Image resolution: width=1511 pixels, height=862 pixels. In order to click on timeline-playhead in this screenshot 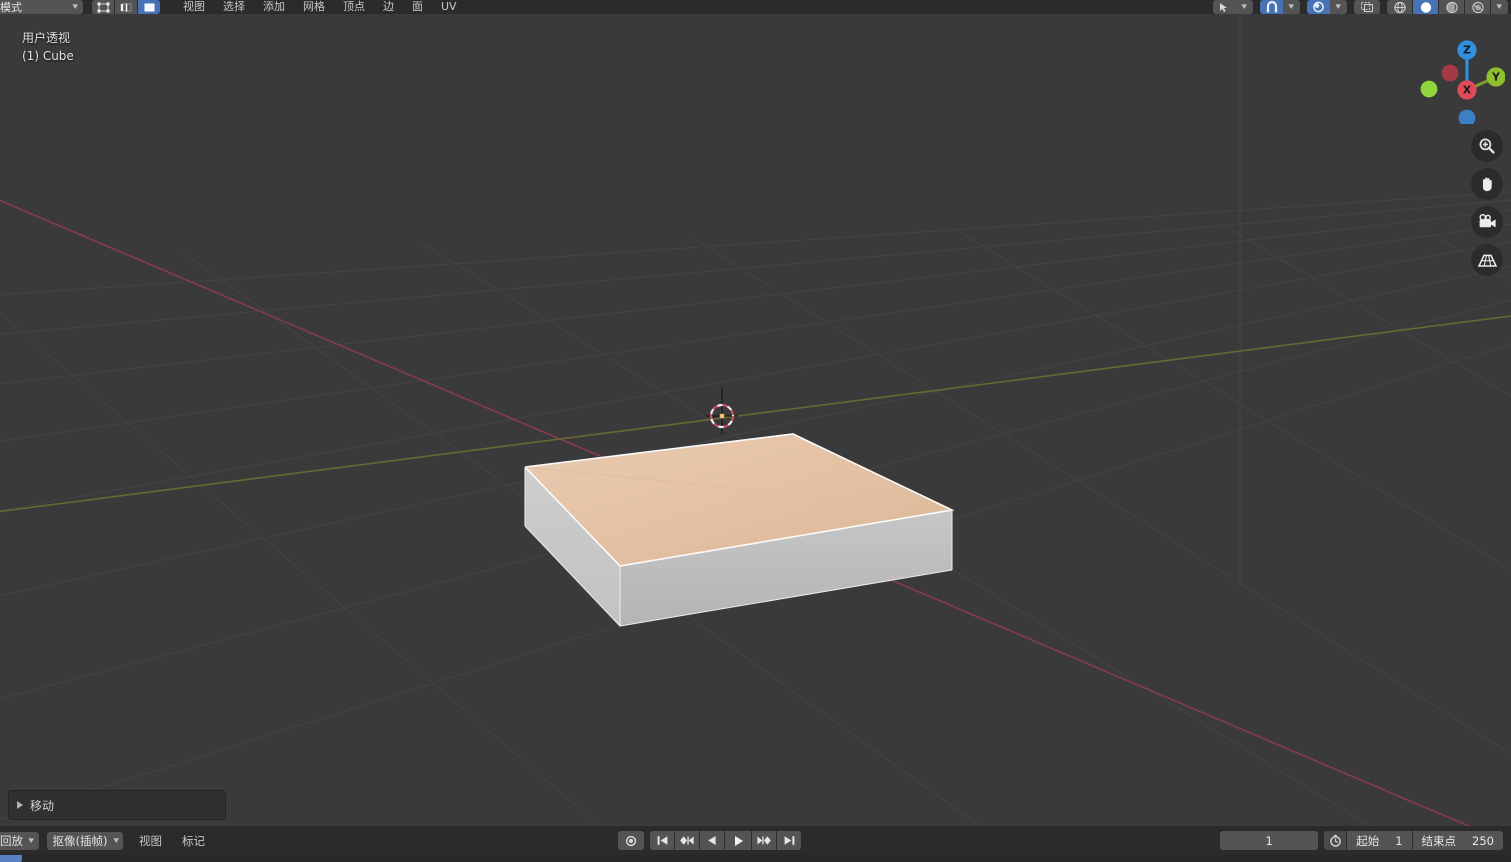, I will do `click(11, 858)`.